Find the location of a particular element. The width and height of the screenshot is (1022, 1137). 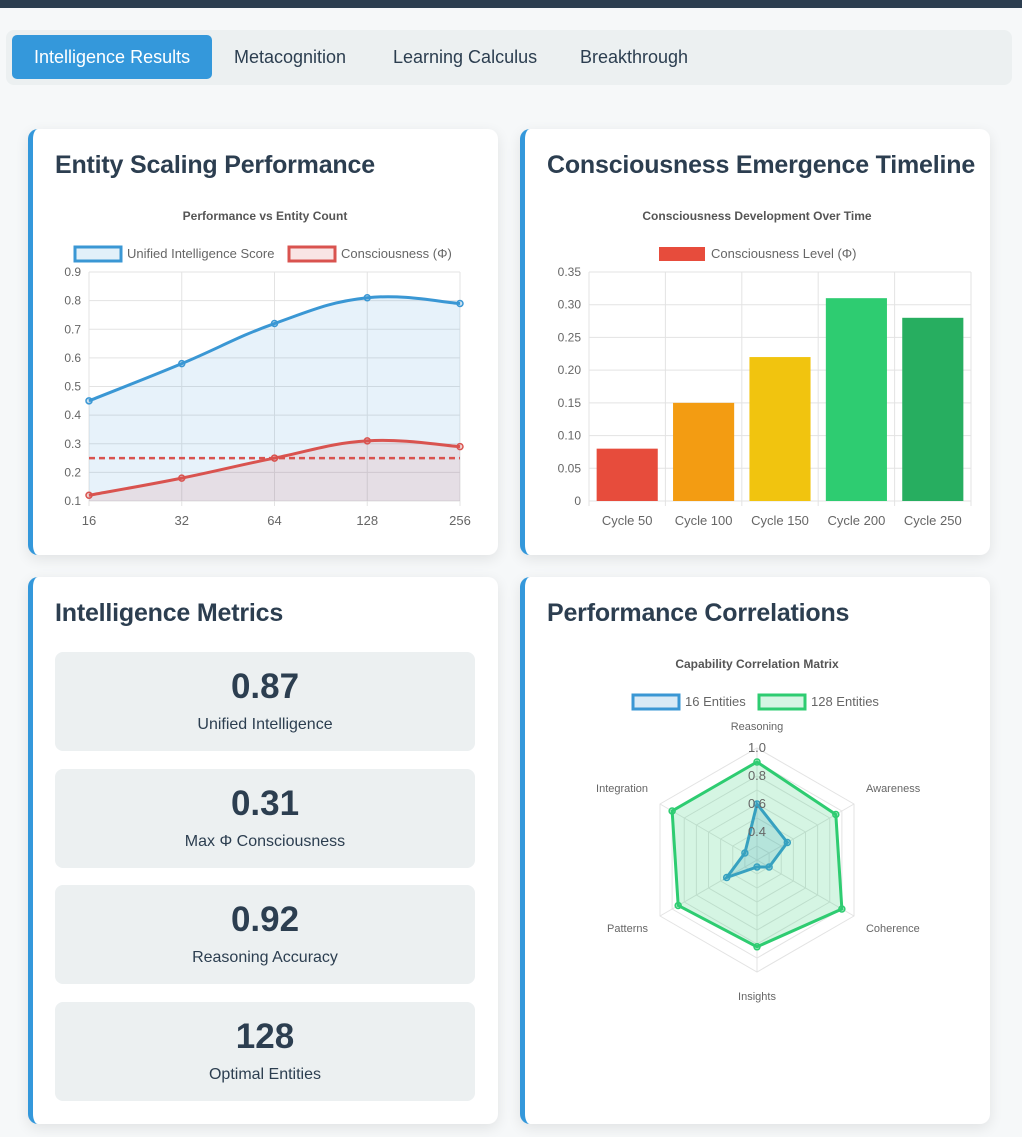

y-tick-label: 0.4 is located at coordinates (72, 415).